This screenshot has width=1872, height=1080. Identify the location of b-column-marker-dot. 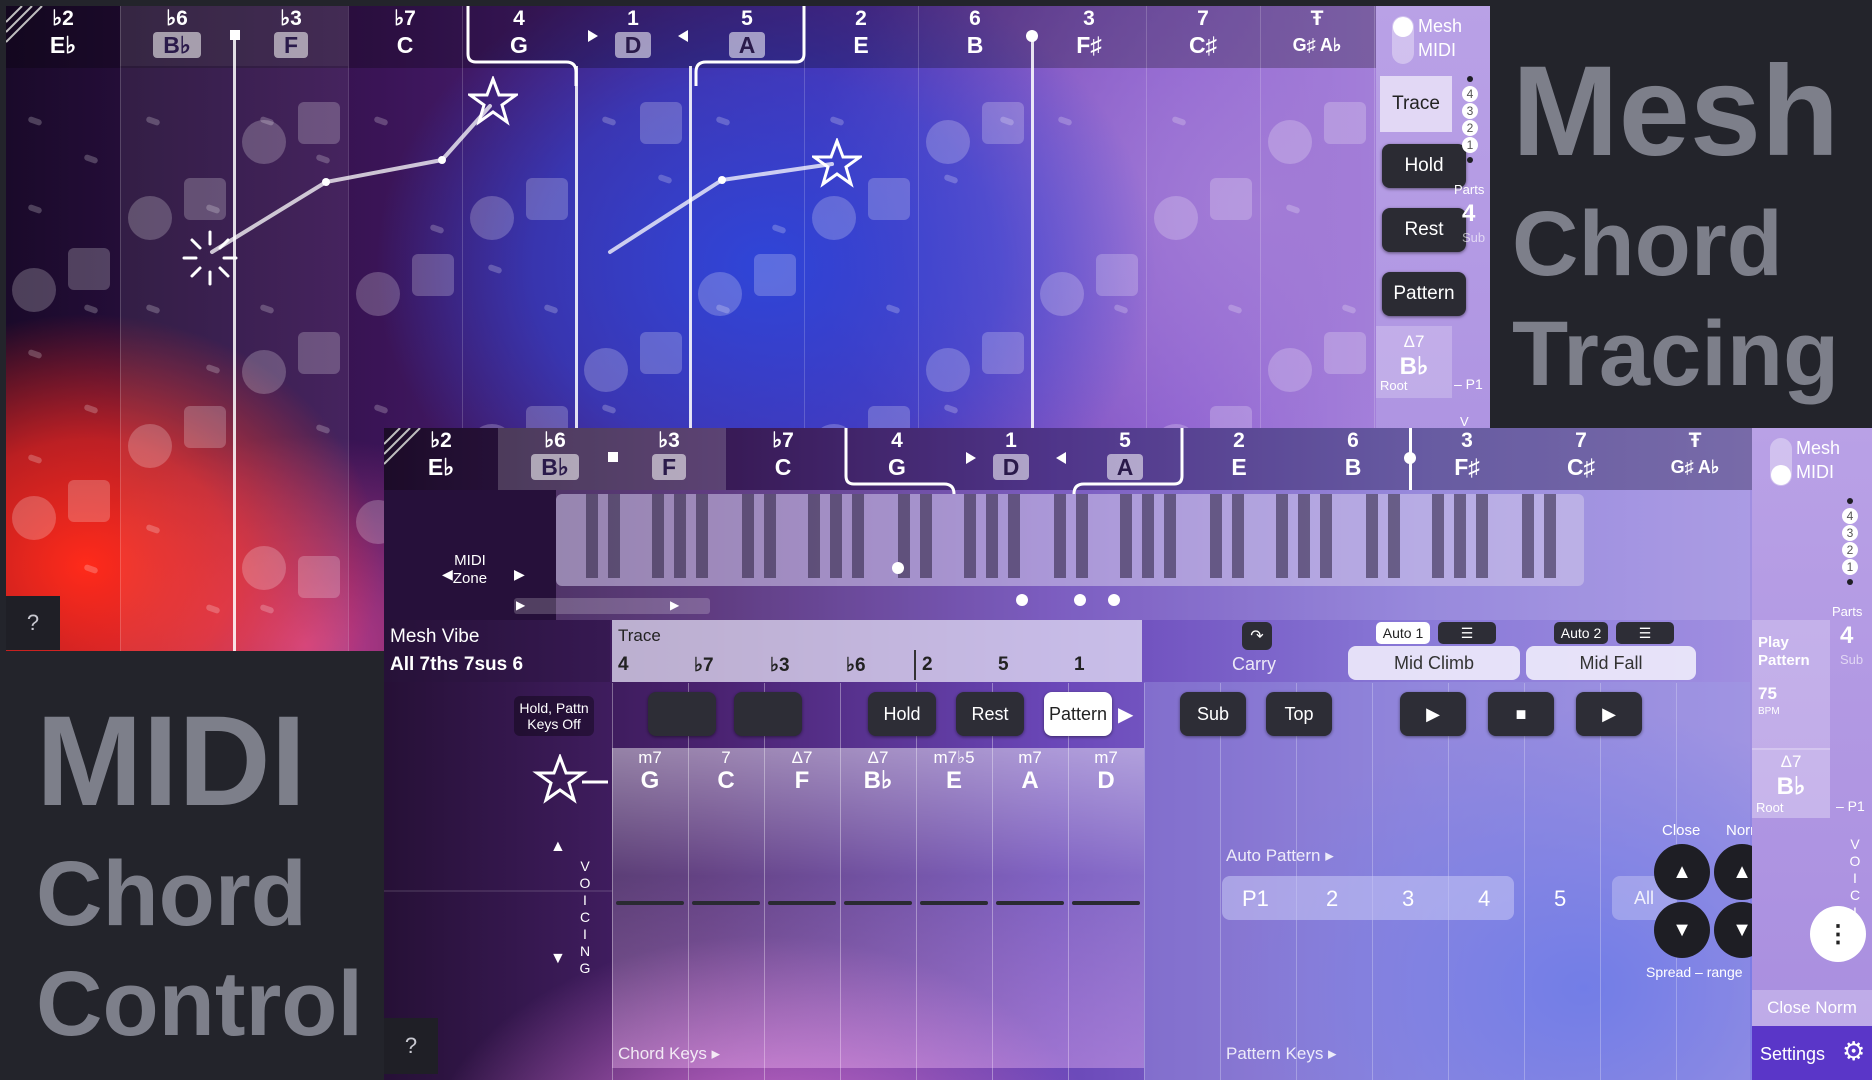
(1410, 458).